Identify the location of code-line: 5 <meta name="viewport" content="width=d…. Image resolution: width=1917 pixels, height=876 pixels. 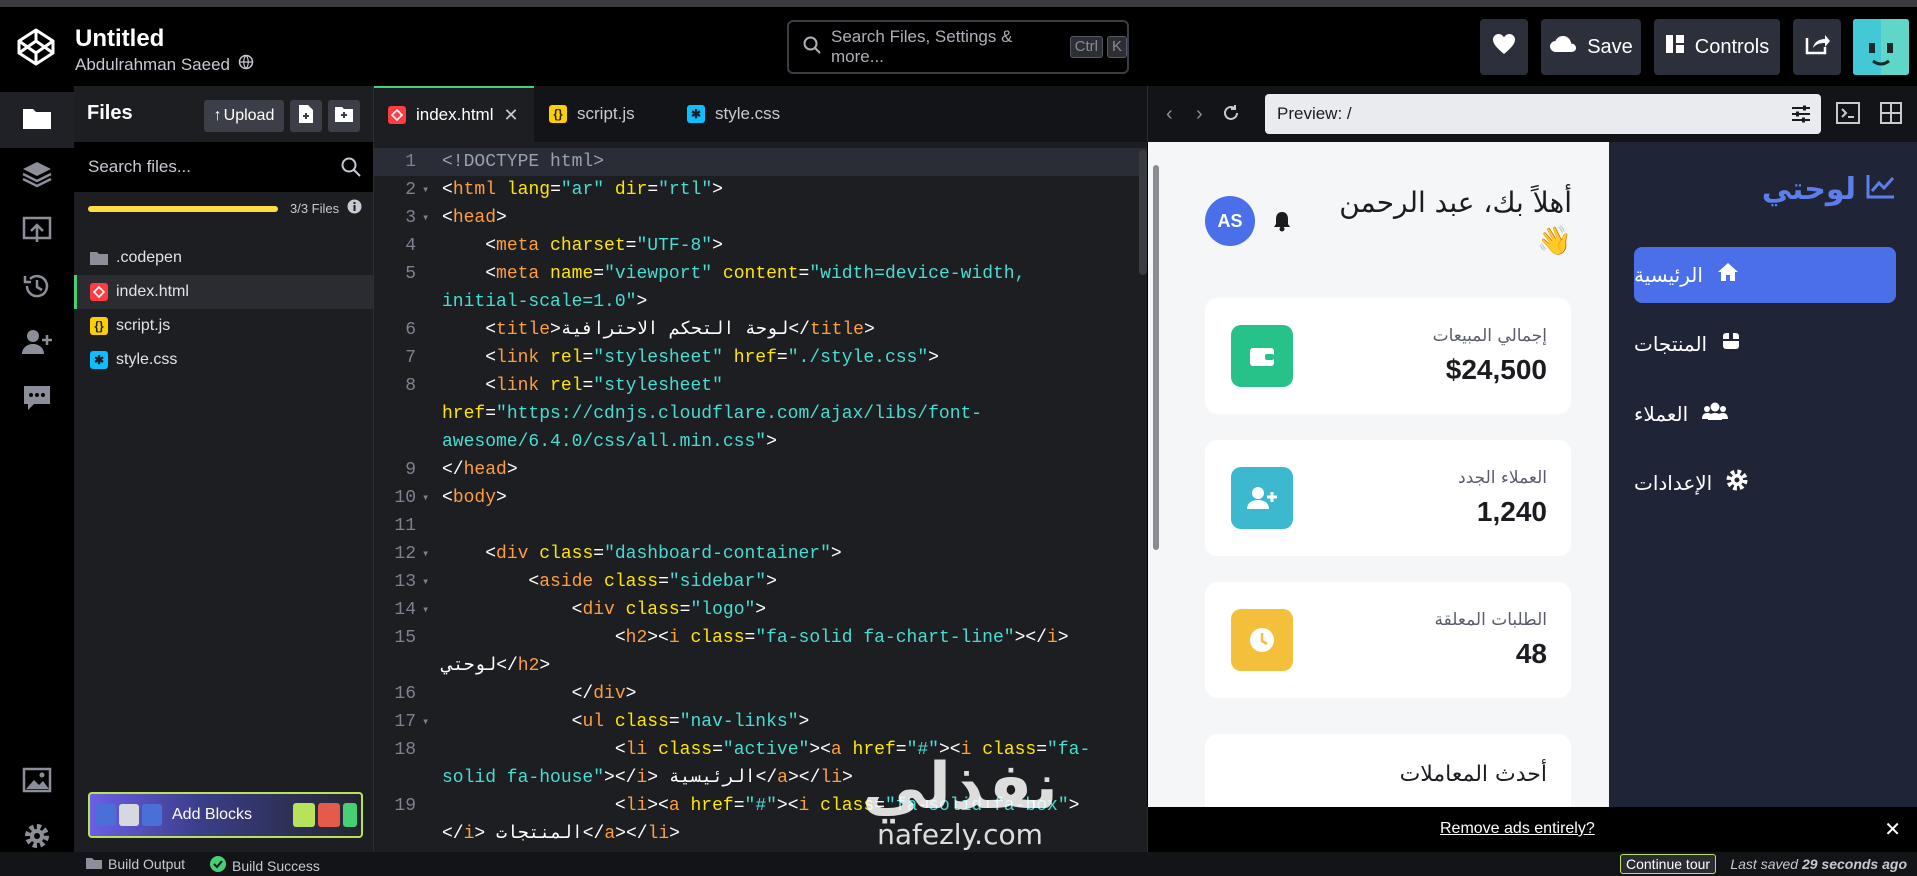
(715, 274).